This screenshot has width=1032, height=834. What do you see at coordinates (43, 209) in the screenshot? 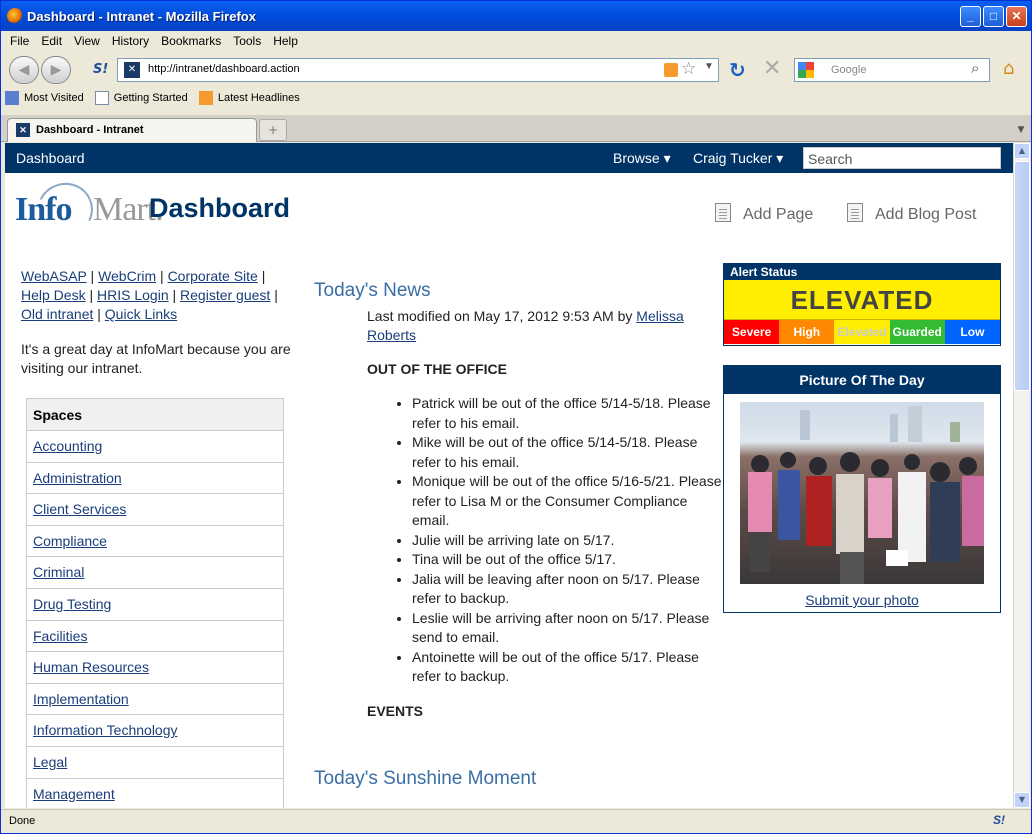
I see `logo-info-text: Info` at bounding box center [43, 209].